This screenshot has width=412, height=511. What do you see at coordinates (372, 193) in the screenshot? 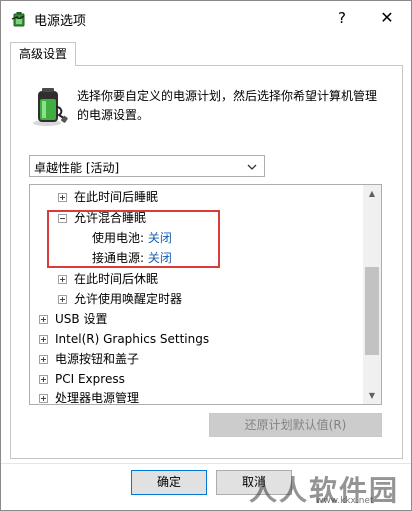
I see `scroll-up-icon: ▲` at bounding box center [372, 193].